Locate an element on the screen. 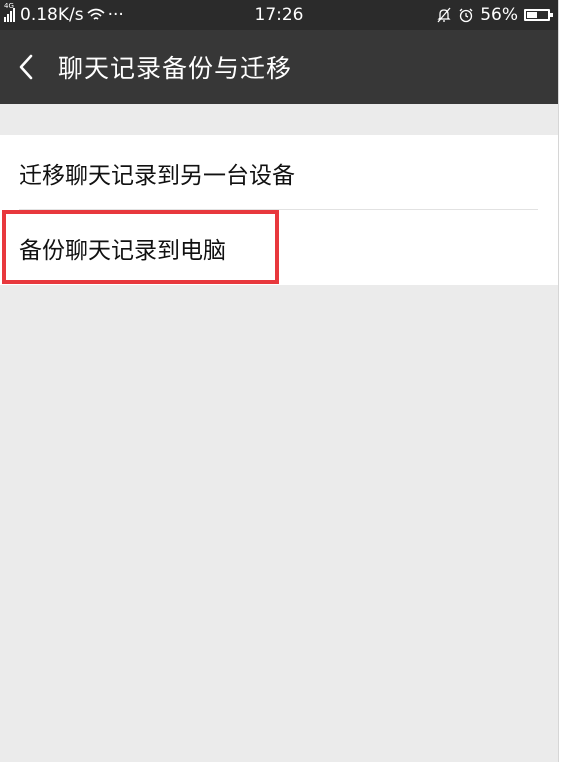  navigation-header: 聊天记录备份与迁移 is located at coordinates (279, 67).